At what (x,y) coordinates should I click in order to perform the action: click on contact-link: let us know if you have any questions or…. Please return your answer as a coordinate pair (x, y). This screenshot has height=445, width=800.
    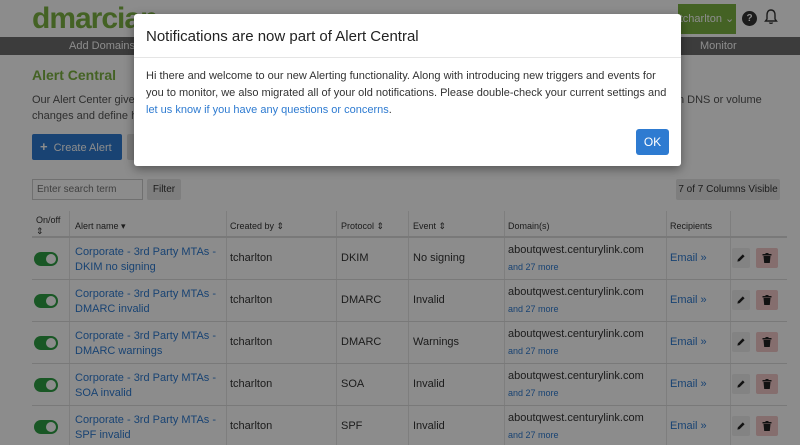
    Looking at the image, I should click on (267, 110).